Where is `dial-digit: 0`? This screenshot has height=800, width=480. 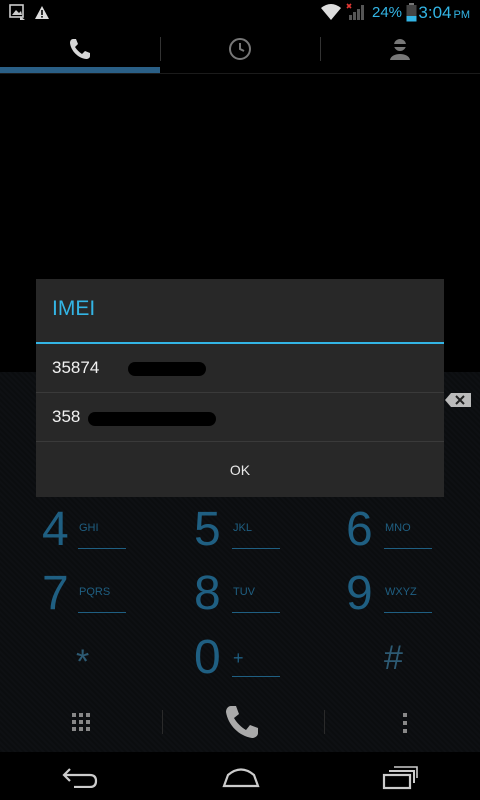 dial-digit: 0 is located at coordinates (207, 657).